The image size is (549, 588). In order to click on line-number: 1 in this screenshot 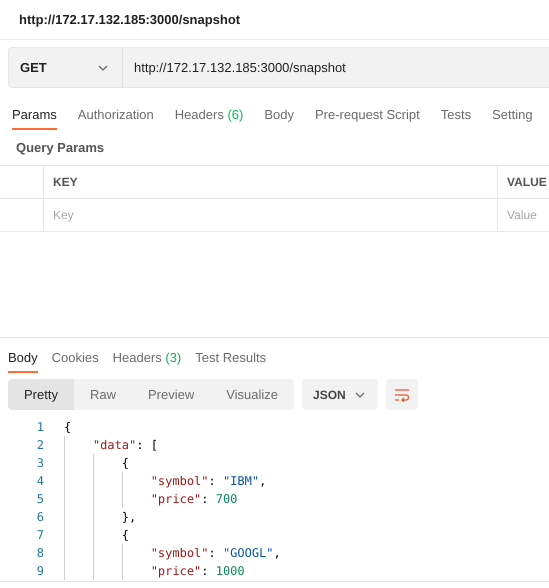, I will do `click(40, 427)`.